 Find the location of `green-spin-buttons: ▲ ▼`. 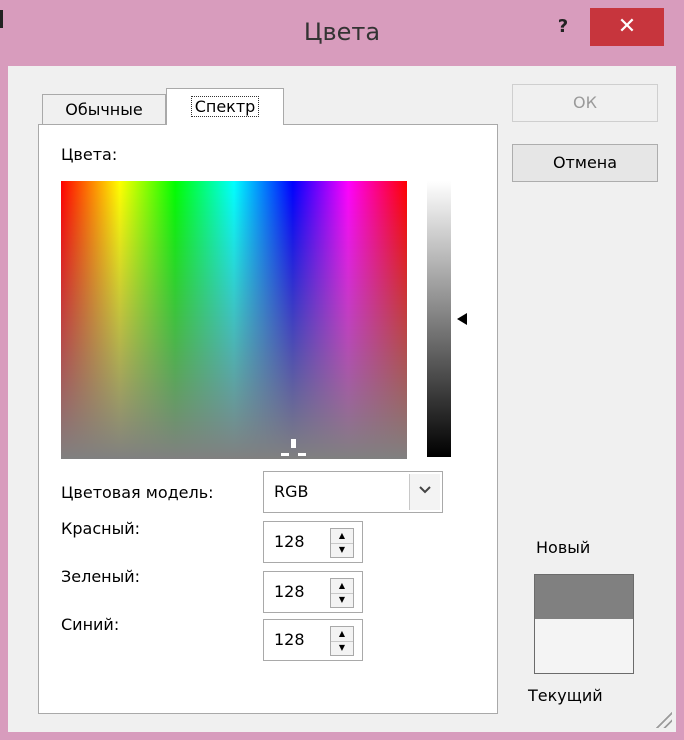

green-spin-buttons: ▲ ▼ is located at coordinates (342, 593).